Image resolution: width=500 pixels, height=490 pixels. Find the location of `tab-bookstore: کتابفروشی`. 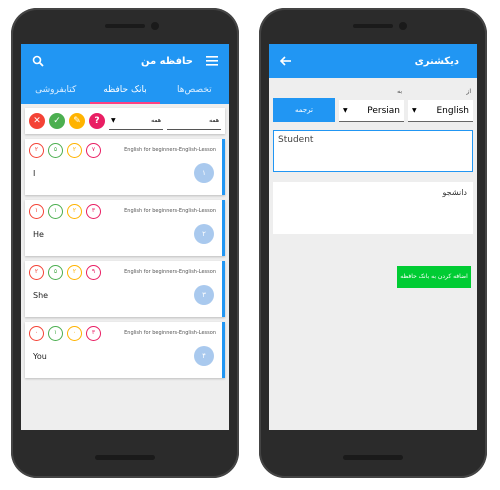

tab-bookstore: کتابفروشی is located at coordinates (55, 91).